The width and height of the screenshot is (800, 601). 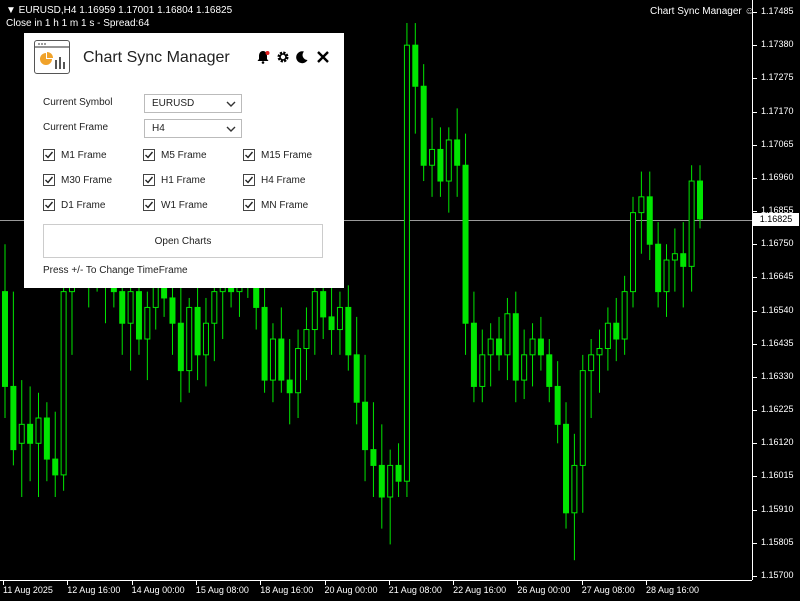 I want to click on checkbox-m15, so click(x=249, y=155).